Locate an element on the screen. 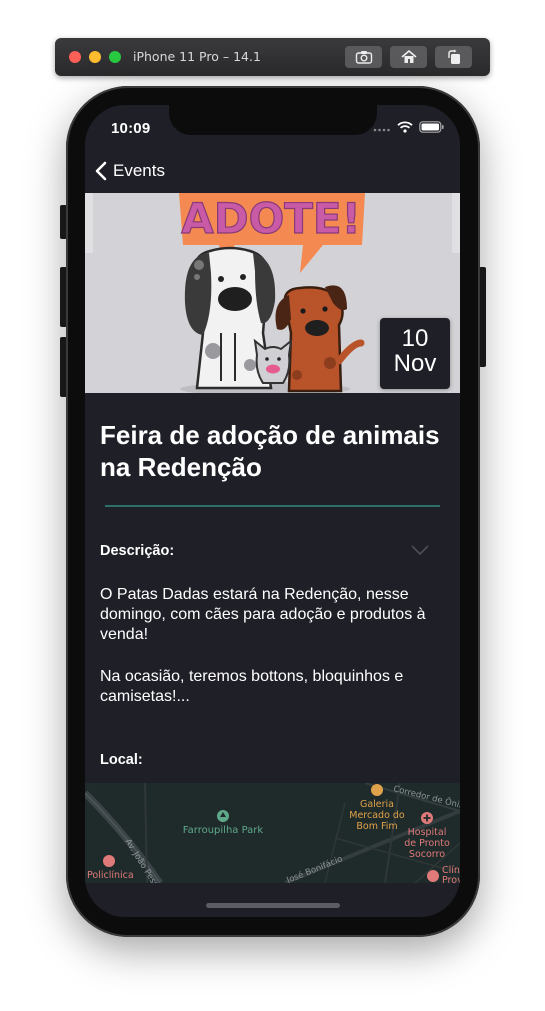 Image resolution: width=545 pixels, height=1011 pixels. map-label-market-2: Mercado do is located at coordinates (377, 815).